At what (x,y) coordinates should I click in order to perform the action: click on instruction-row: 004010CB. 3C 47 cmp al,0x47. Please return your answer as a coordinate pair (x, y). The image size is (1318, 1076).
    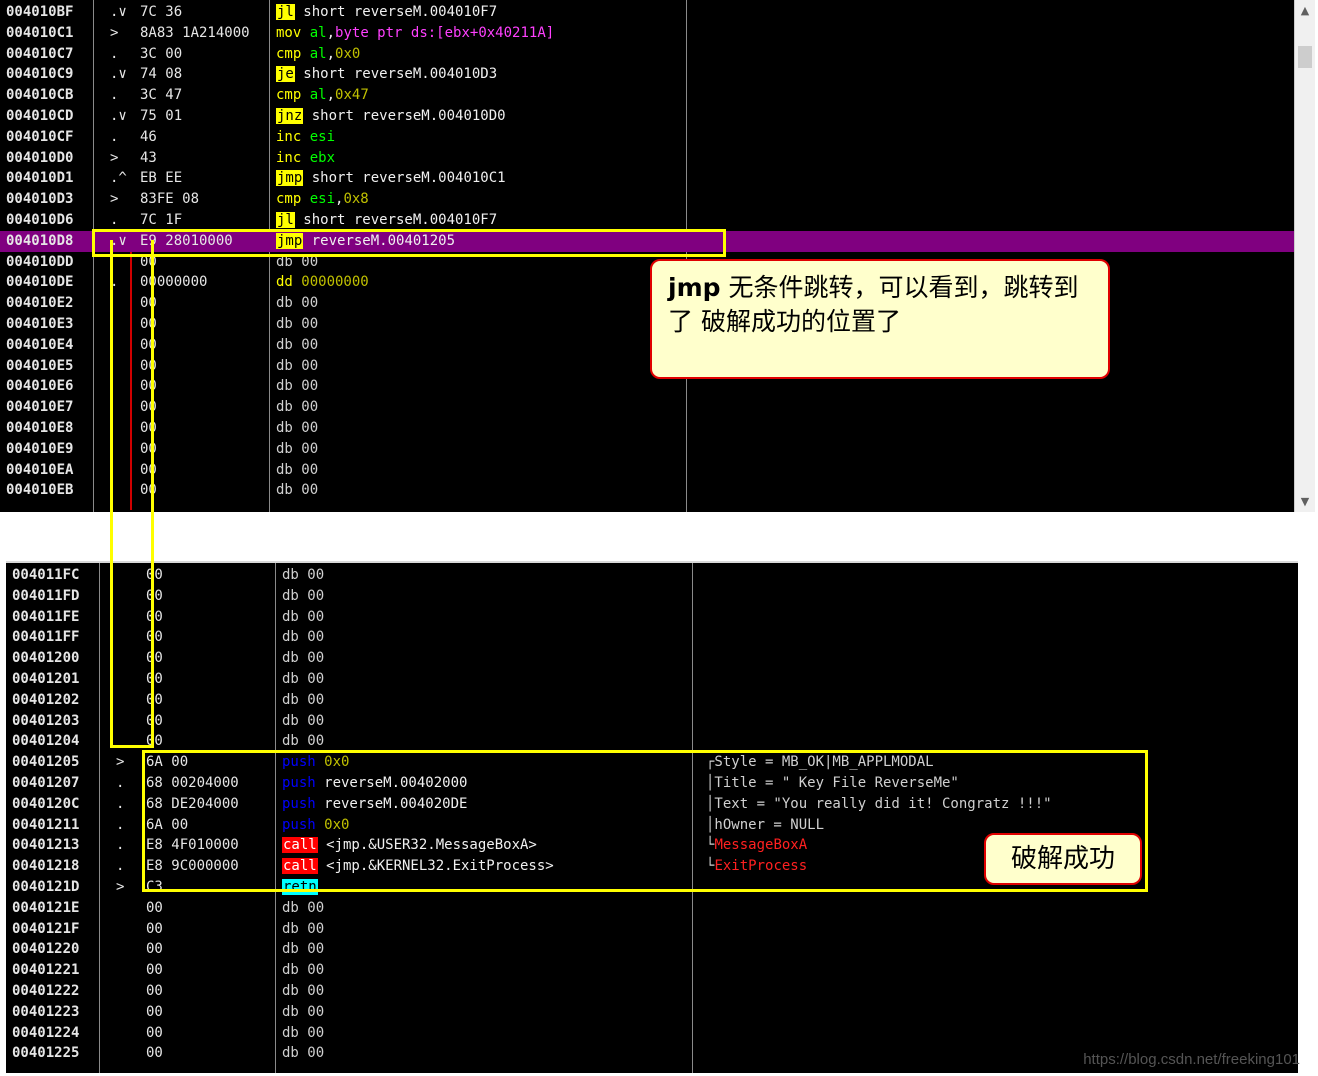
    Looking at the image, I should click on (647, 95).